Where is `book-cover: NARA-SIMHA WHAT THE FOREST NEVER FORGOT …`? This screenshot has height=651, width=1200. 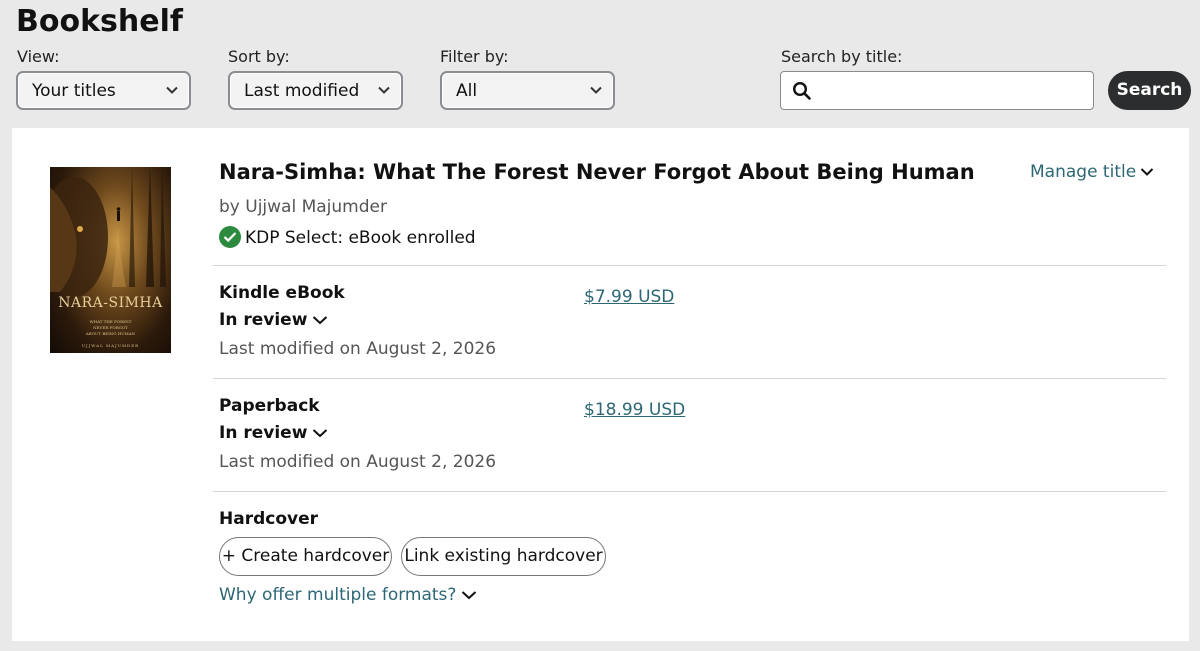
book-cover: NARA-SIMHA WHAT THE FOREST NEVER FORGOT … is located at coordinates (110, 260).